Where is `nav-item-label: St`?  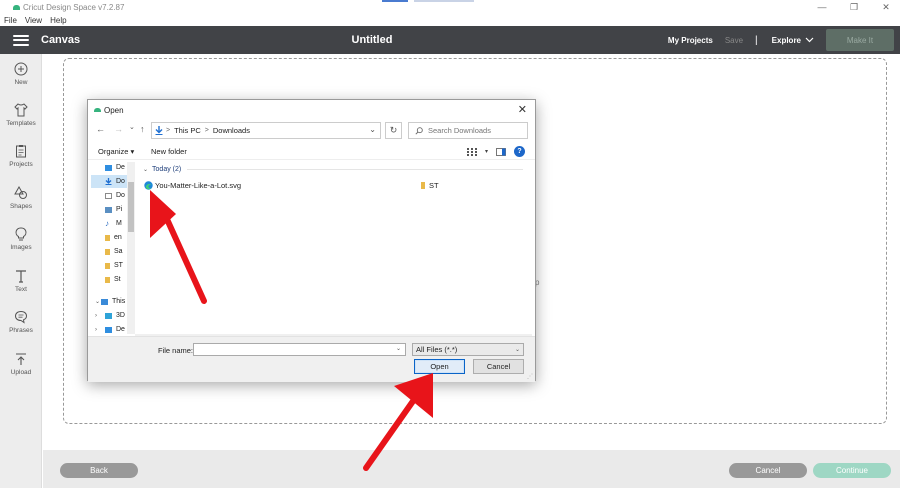 nav-item-label: St is located at coordinates (117, 279).